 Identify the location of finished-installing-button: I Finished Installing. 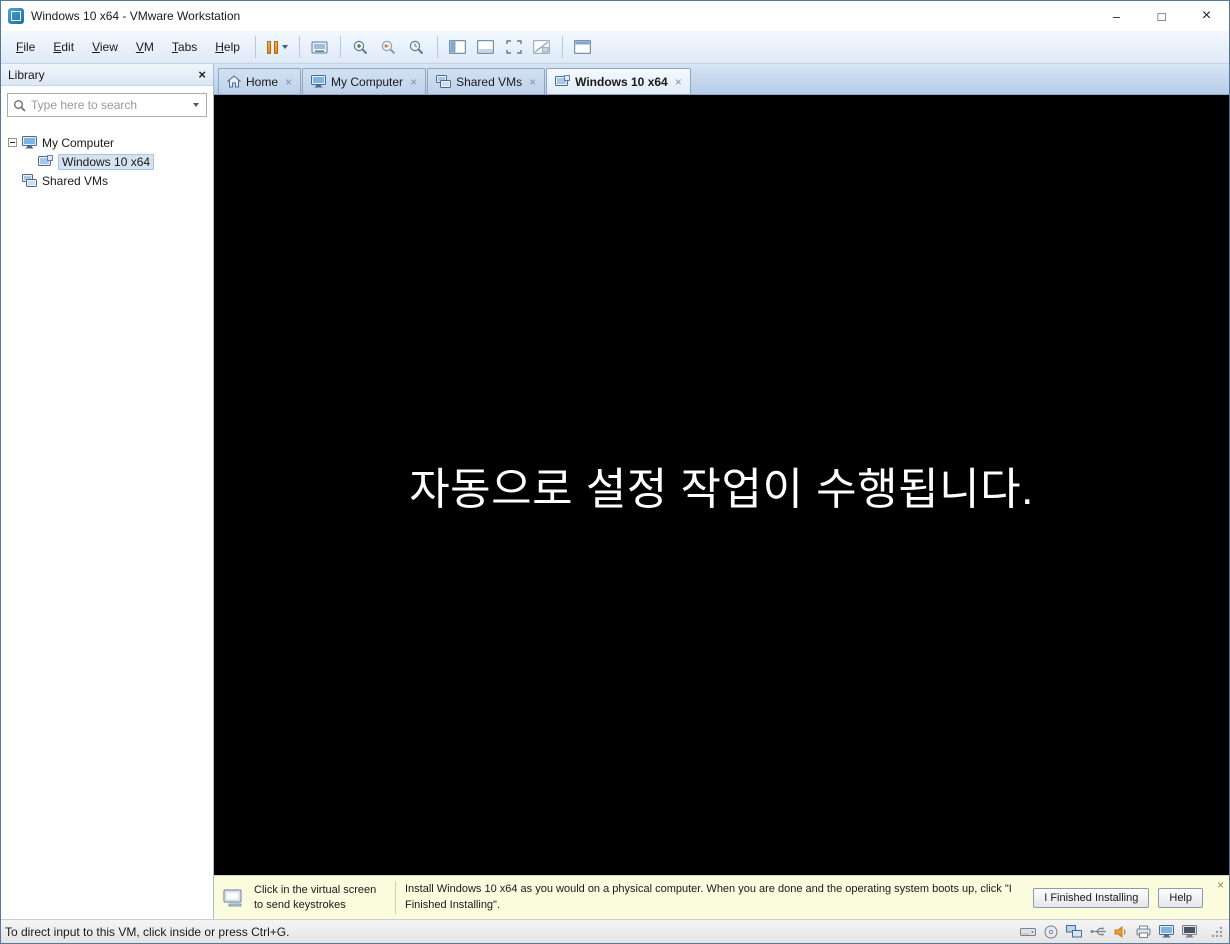
(1091, 897).